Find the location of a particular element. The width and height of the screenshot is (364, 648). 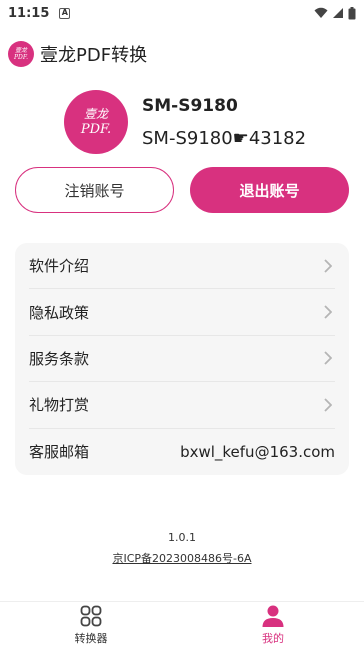

avatar-text-top: 壹龙 is located at coordinates (95, 114).